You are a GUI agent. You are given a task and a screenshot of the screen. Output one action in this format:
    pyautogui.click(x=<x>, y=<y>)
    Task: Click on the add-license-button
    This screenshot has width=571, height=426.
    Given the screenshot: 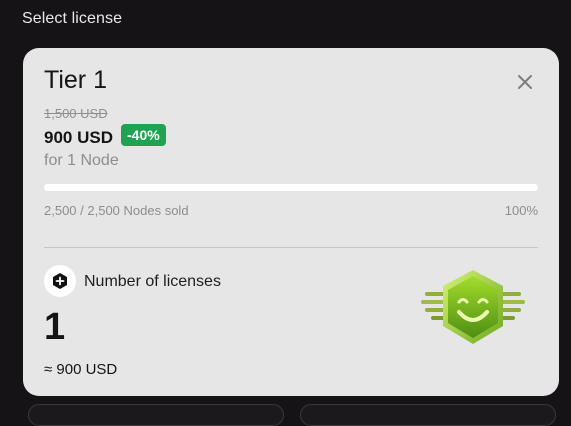 What is the action you would take?
    pyautogui.click(x=60, y=281)
    